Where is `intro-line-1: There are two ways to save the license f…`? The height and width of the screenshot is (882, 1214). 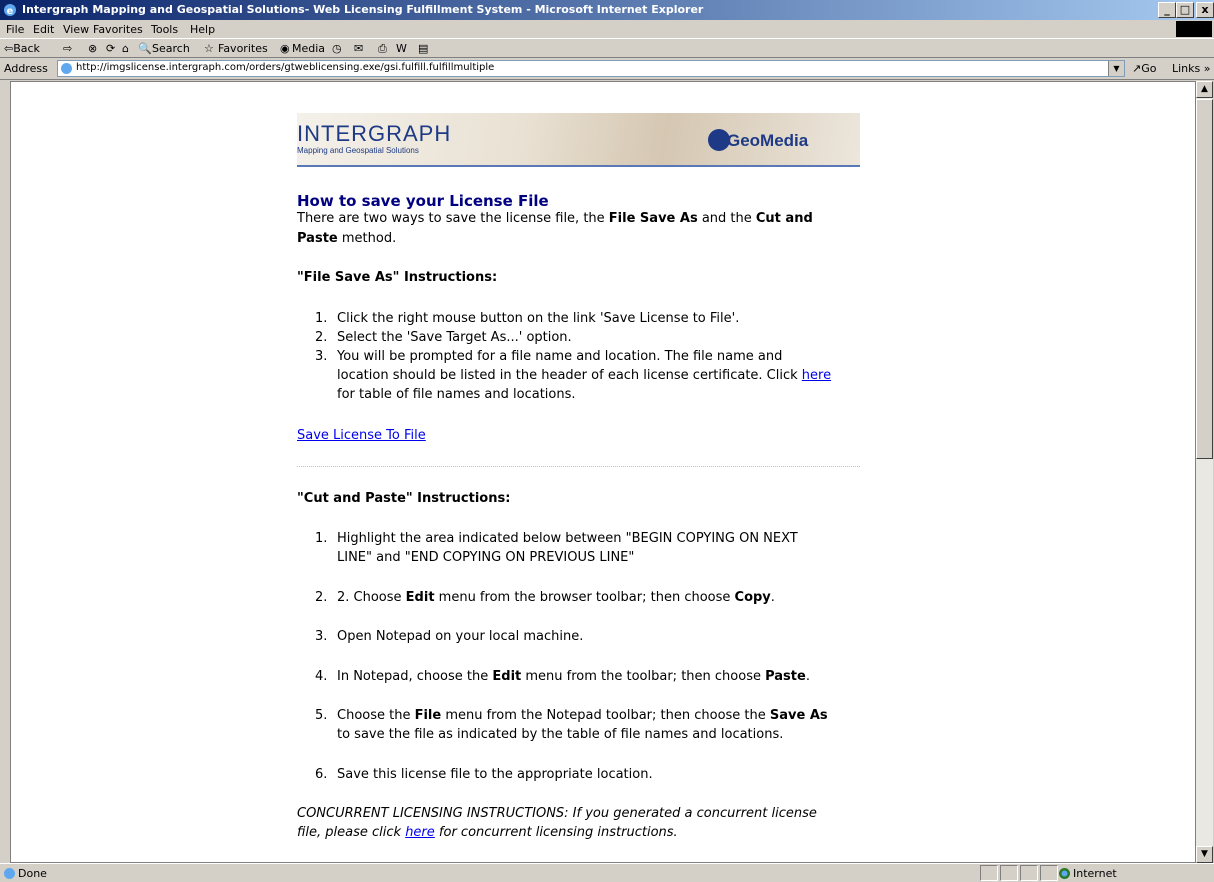 intro-line-1: There are two ways to save the license f… is located at coordinates (555, 218).